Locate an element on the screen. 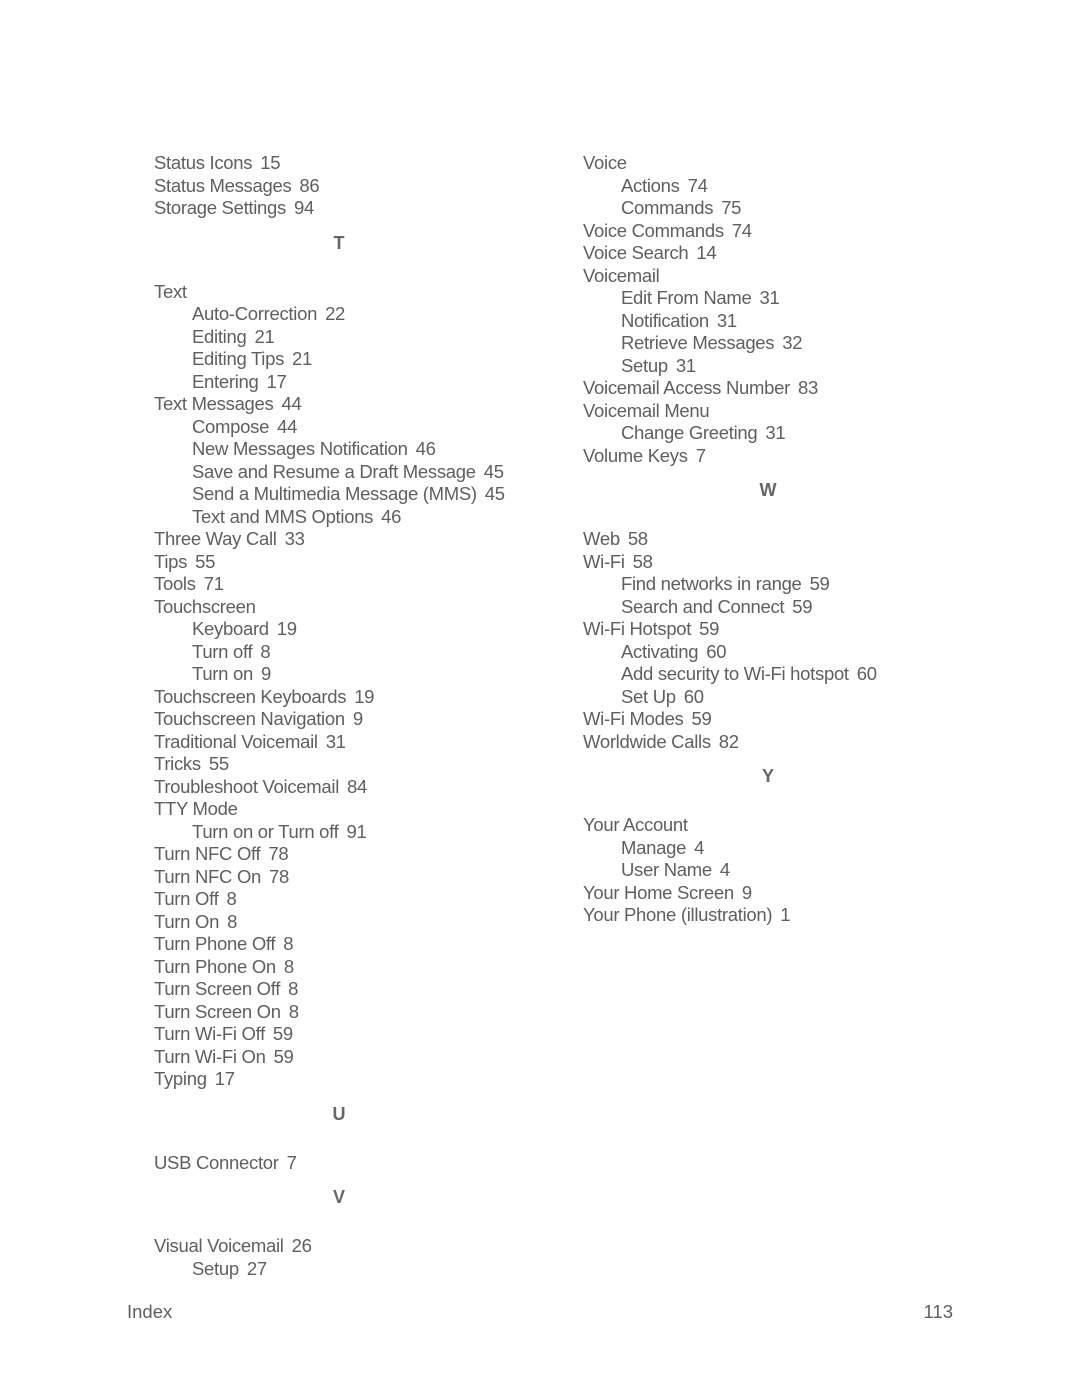 Image resolution: width=1080 pixels, height=1397 pixels. index-term: Set Up is located at coordinates (648, 696).